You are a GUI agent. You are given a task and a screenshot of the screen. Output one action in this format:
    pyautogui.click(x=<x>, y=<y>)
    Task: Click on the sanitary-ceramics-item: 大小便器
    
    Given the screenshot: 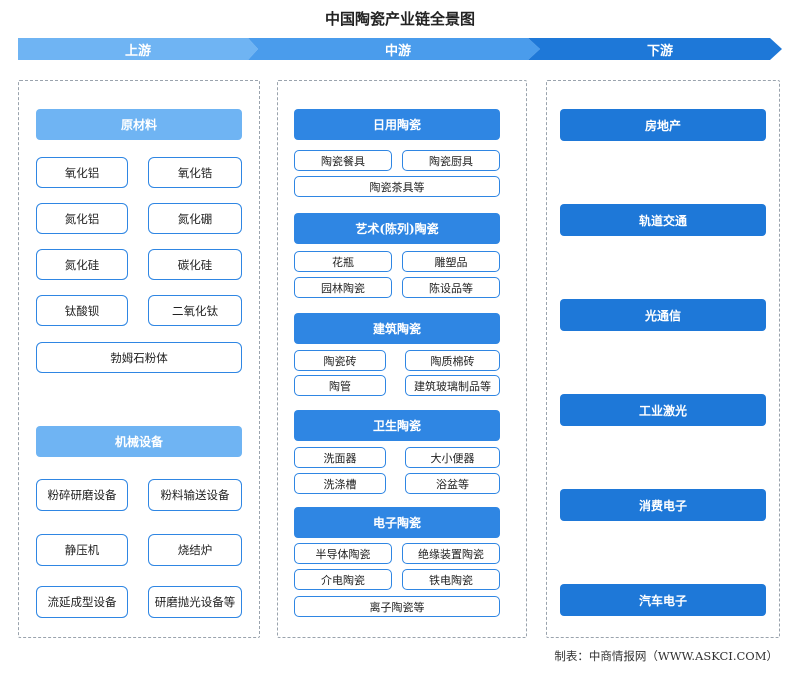 What is the action you would take?
    pyautogui.click(x=452, y=457)
    